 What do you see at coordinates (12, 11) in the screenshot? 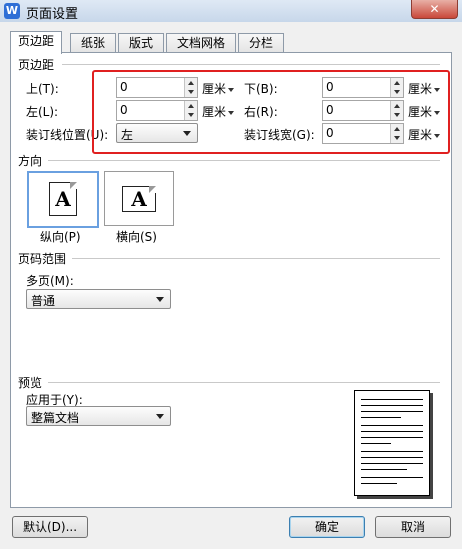
I see `wps-app-icon: W` at bounding box center [12, 11].